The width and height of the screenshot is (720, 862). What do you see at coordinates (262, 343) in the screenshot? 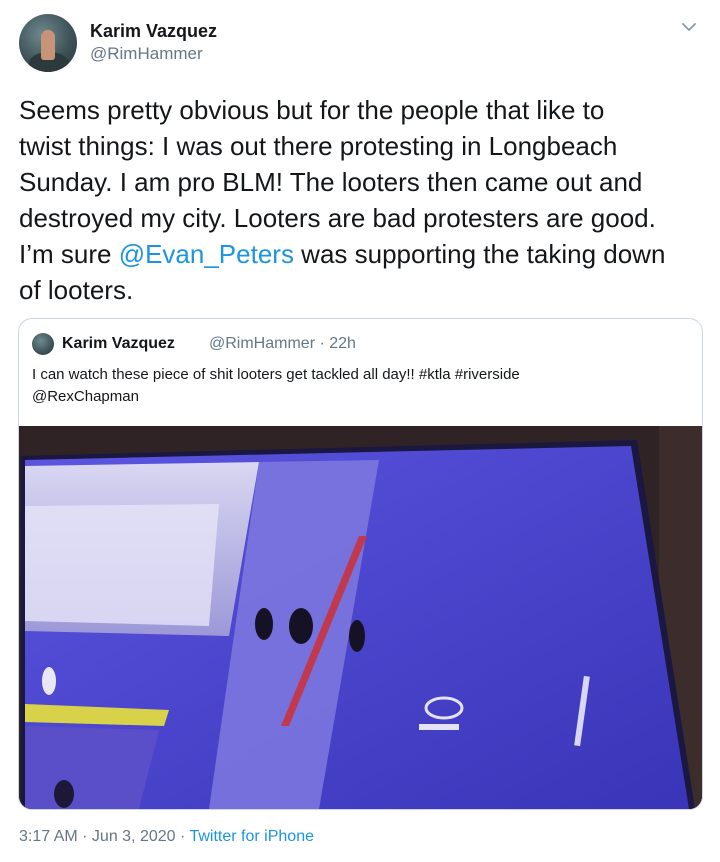
I see `quoted-author-handle: @RimHammer` at bounding box center [262, 343].